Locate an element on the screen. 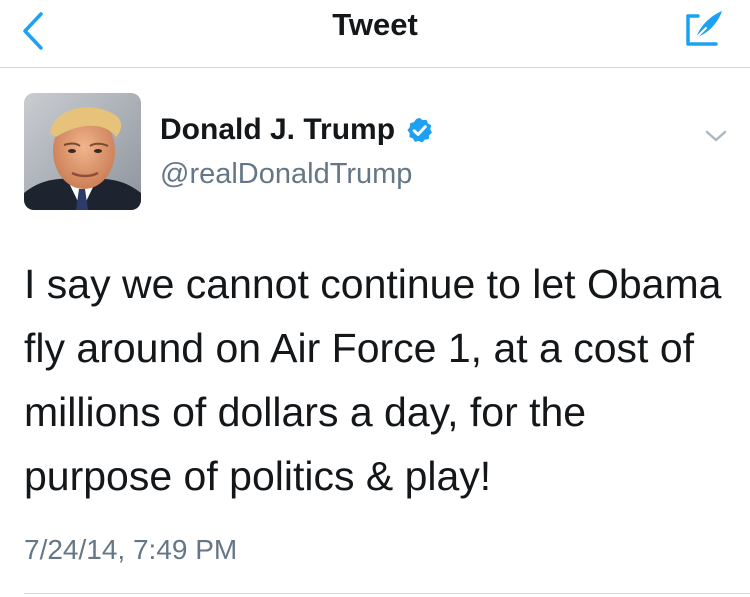 Image resolution: width=750 pixels, height=597 pixels. author-handle: @realDonaldTrump is located at coordinates (286, 174).